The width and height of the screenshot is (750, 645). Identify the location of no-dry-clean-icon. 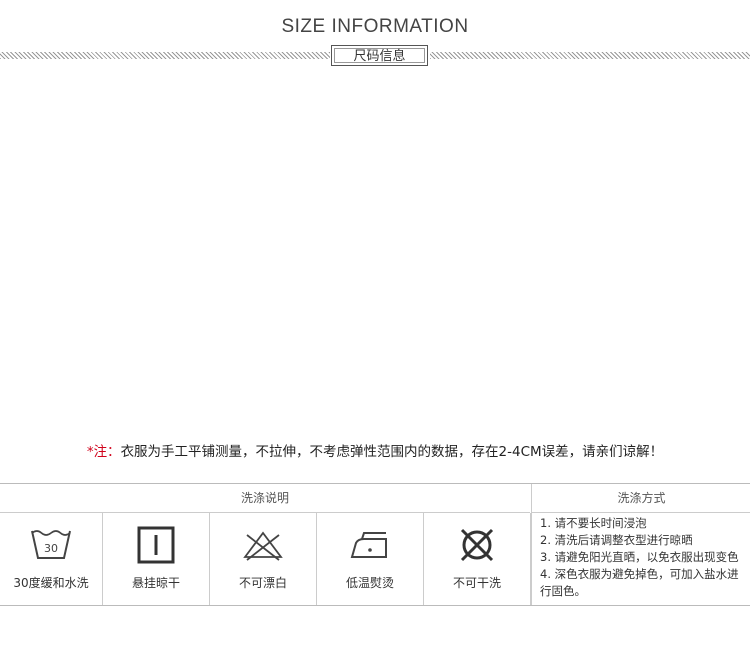
(477, 545).